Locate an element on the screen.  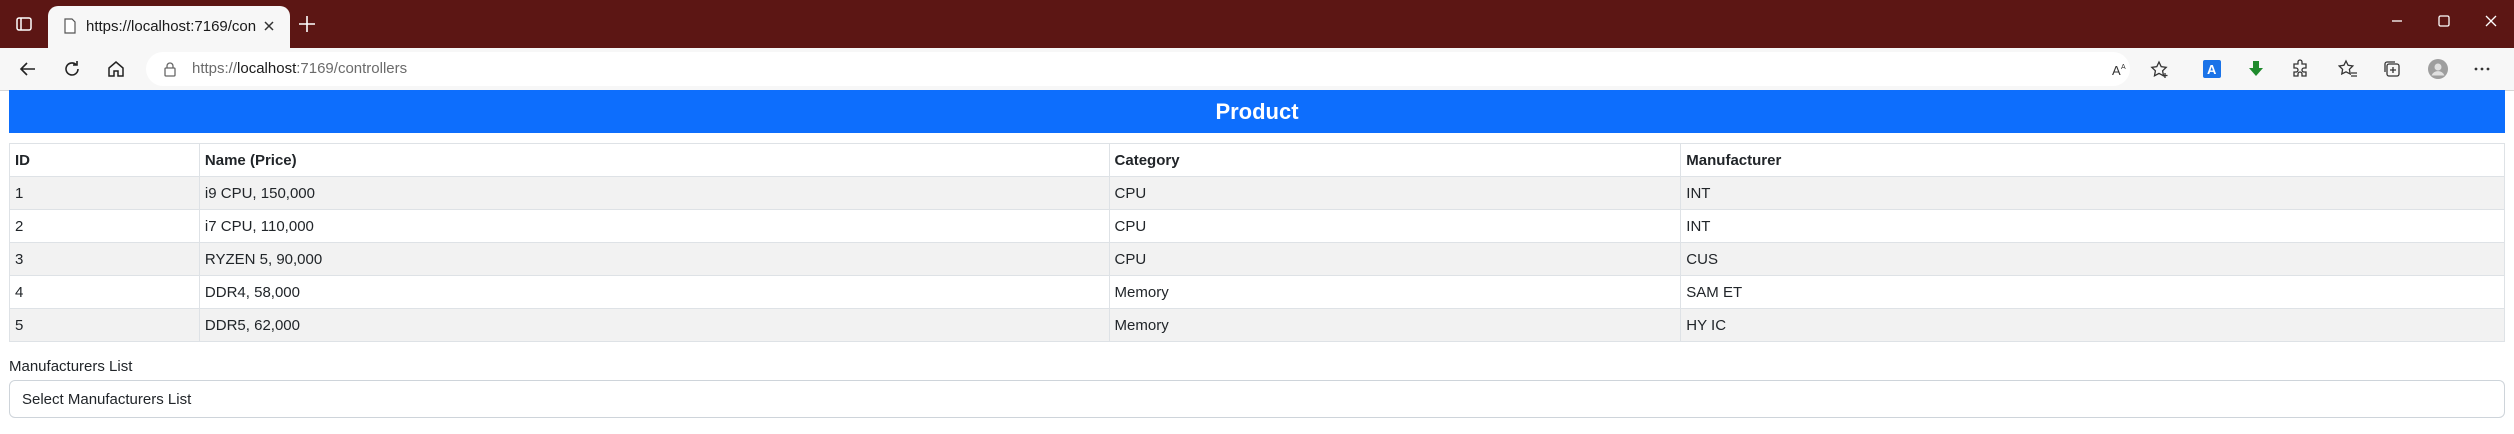
page-title: Product is located at coordinates (1257, 111).